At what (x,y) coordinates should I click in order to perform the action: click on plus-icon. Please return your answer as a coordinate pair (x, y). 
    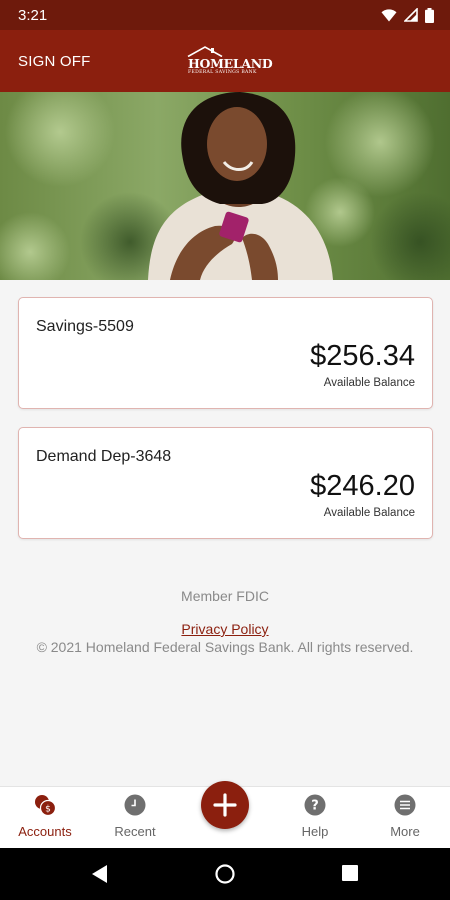
    Looking at the image, I should click on (225, 805).